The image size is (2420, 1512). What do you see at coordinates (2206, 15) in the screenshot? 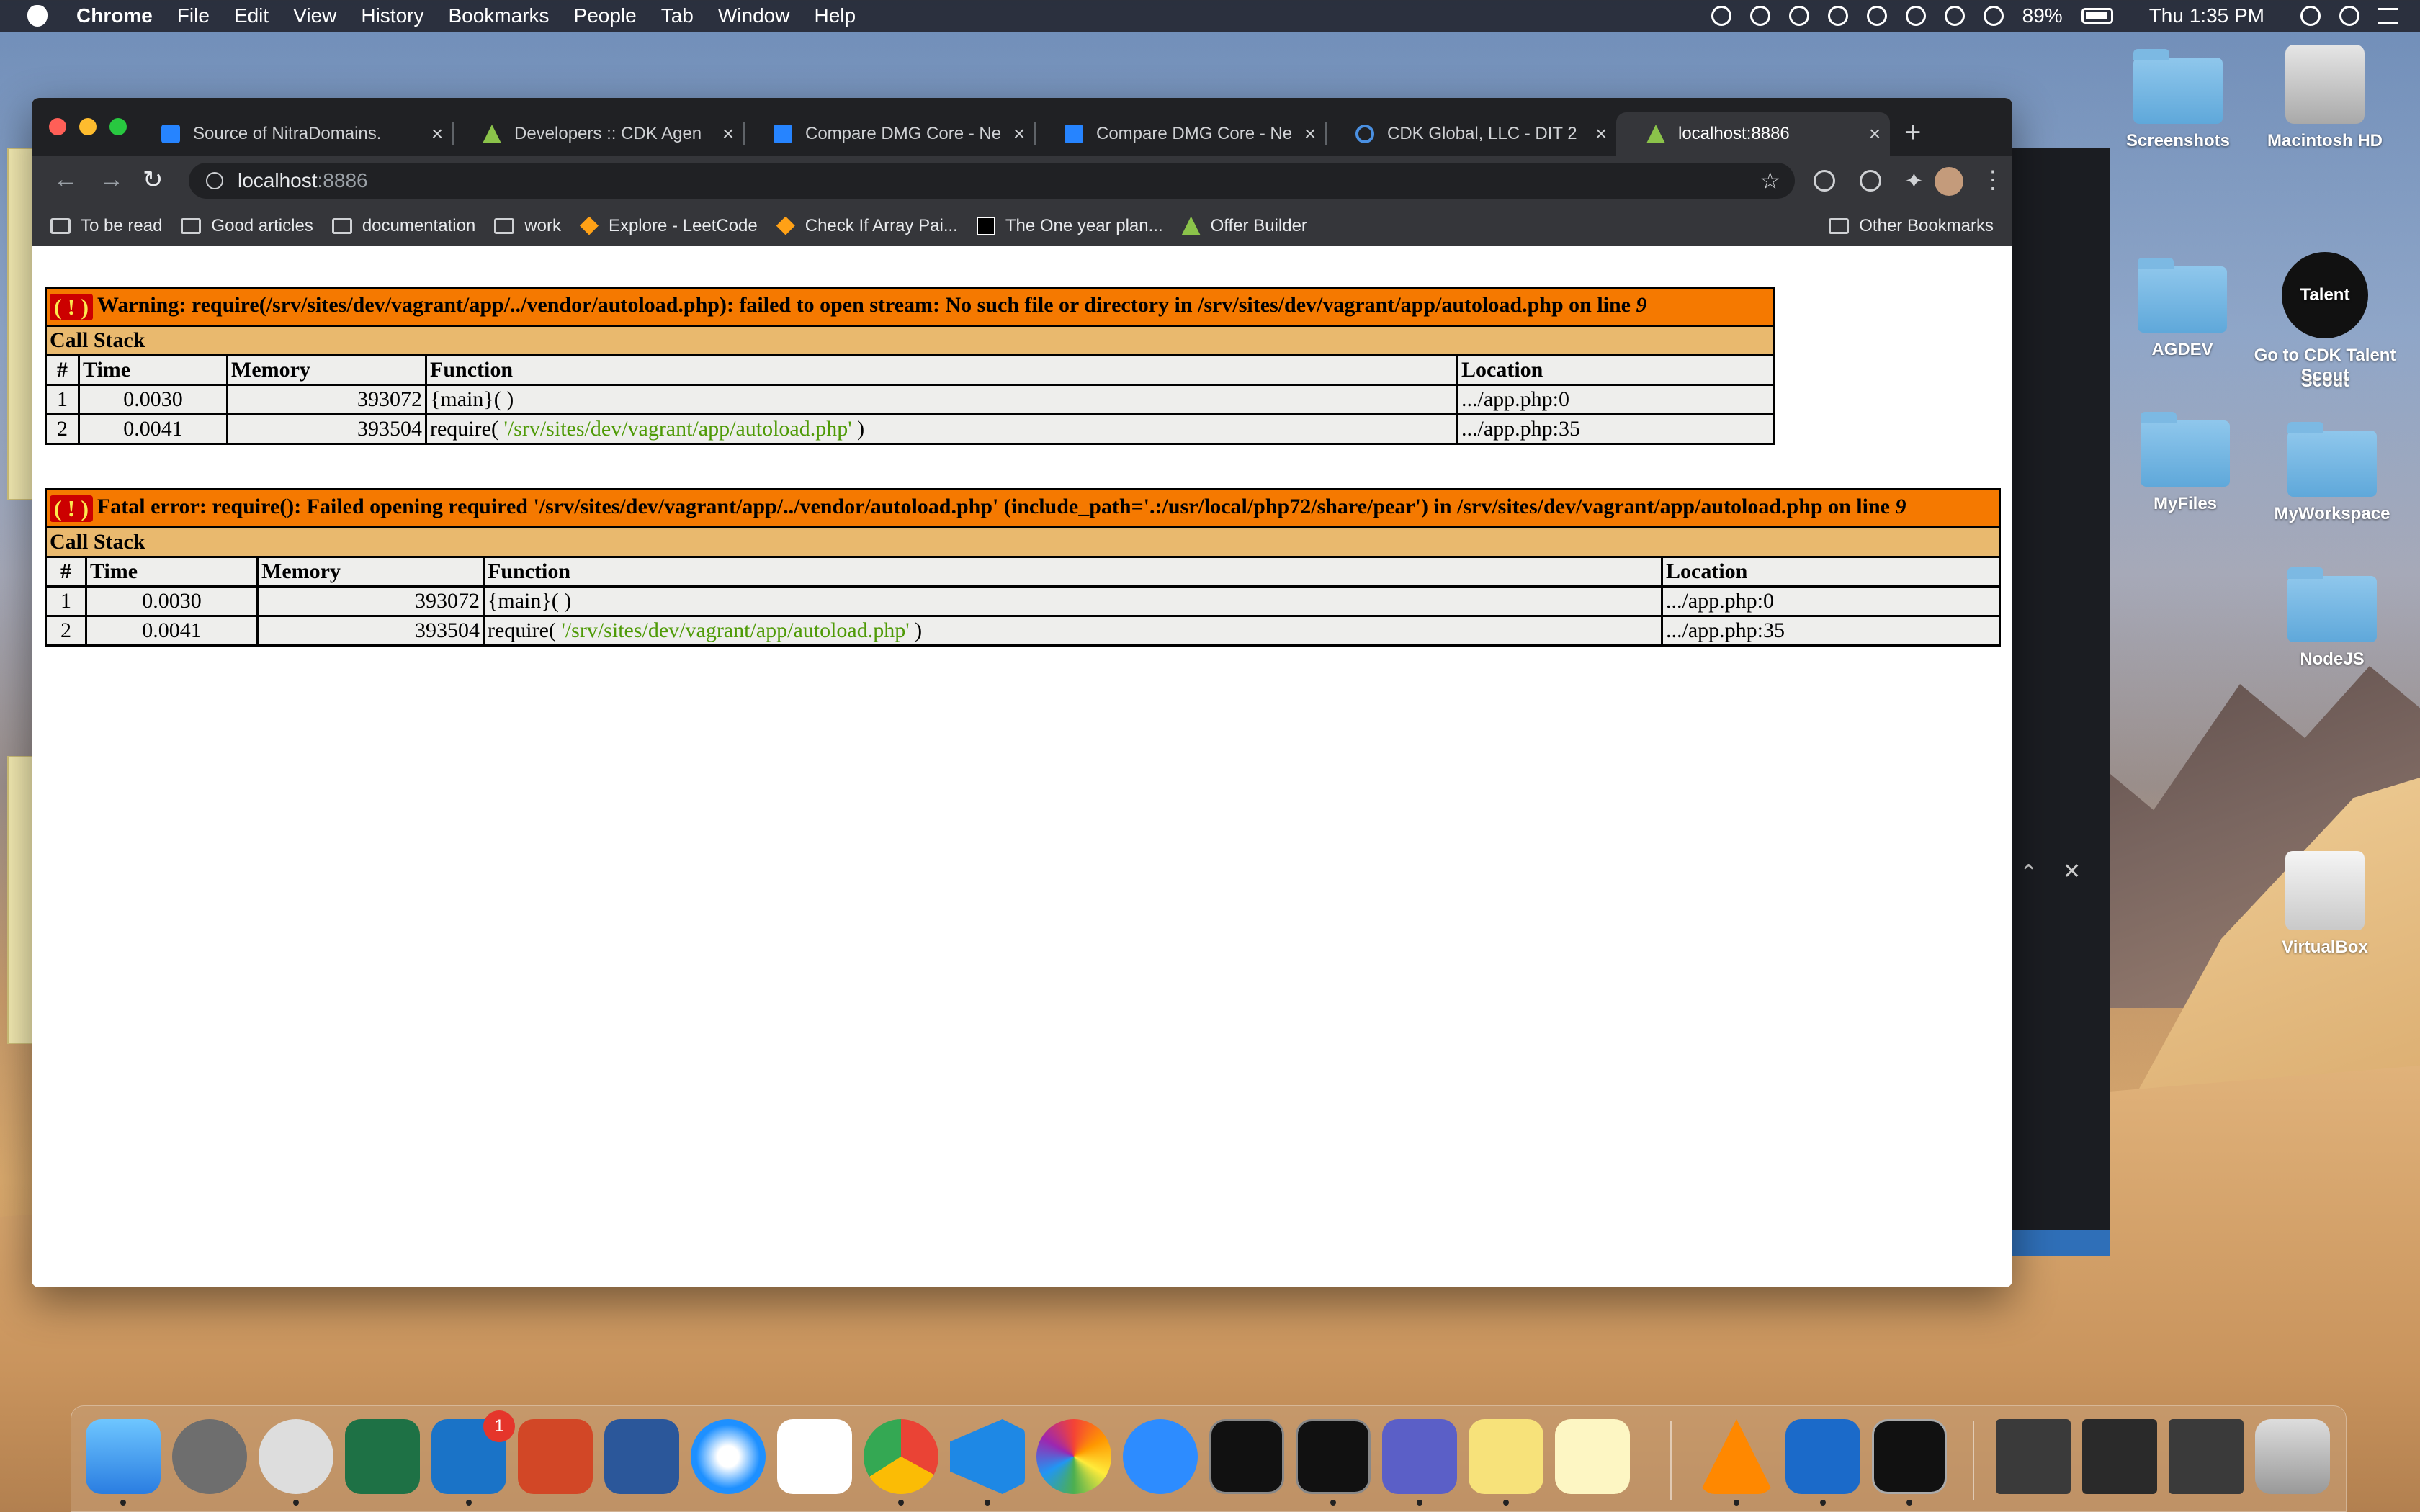
I see `clock: Thu 1:35 PM` at bounding box center [2206, 15].